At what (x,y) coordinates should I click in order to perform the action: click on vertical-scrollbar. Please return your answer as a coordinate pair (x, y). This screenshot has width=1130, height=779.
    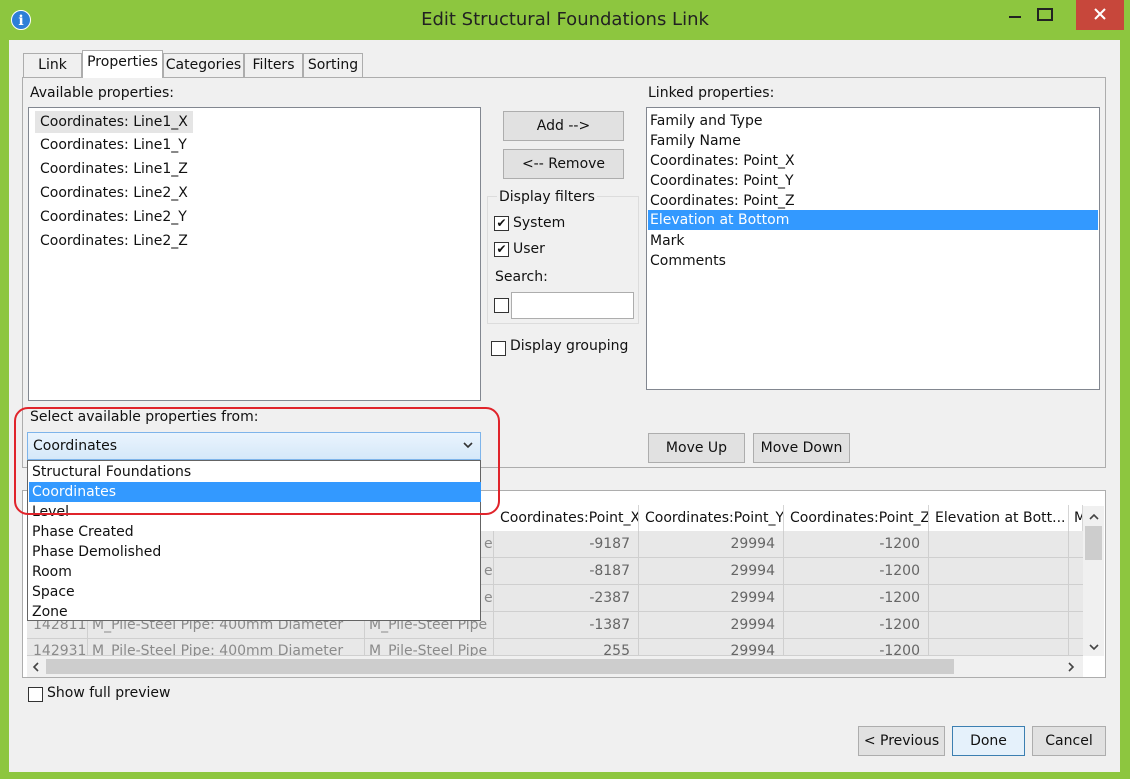
    Looking at the image, I should click on (1093, 581).